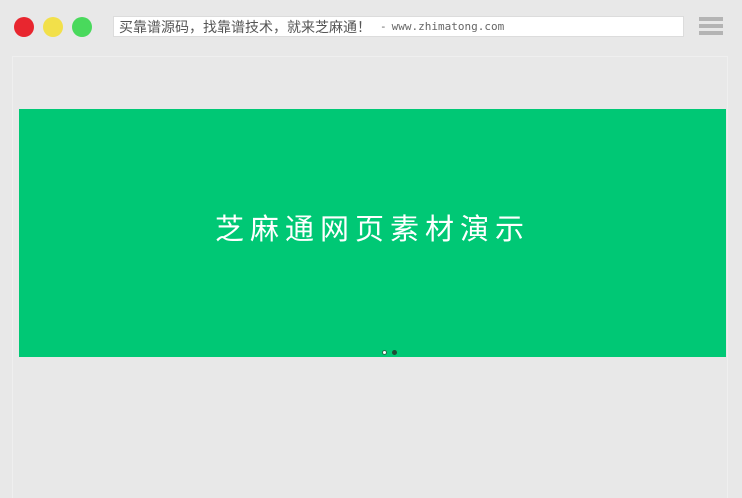  What do you see at coordinates (82, 27) in the screenshot?
I see `maximize-window-button` at bounding box center [82, 27].